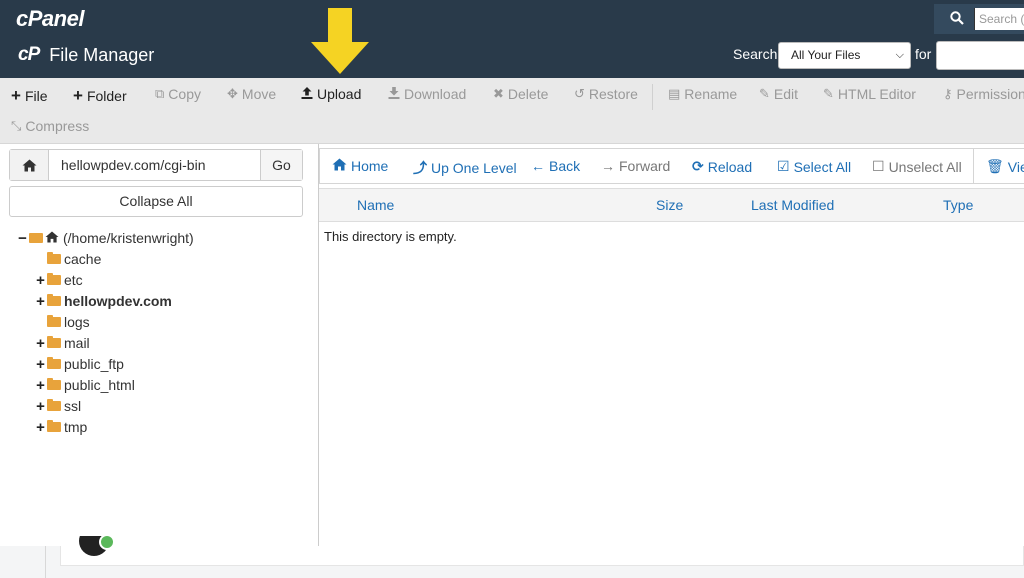  I want to click on nav-divider, so click(973, 166).